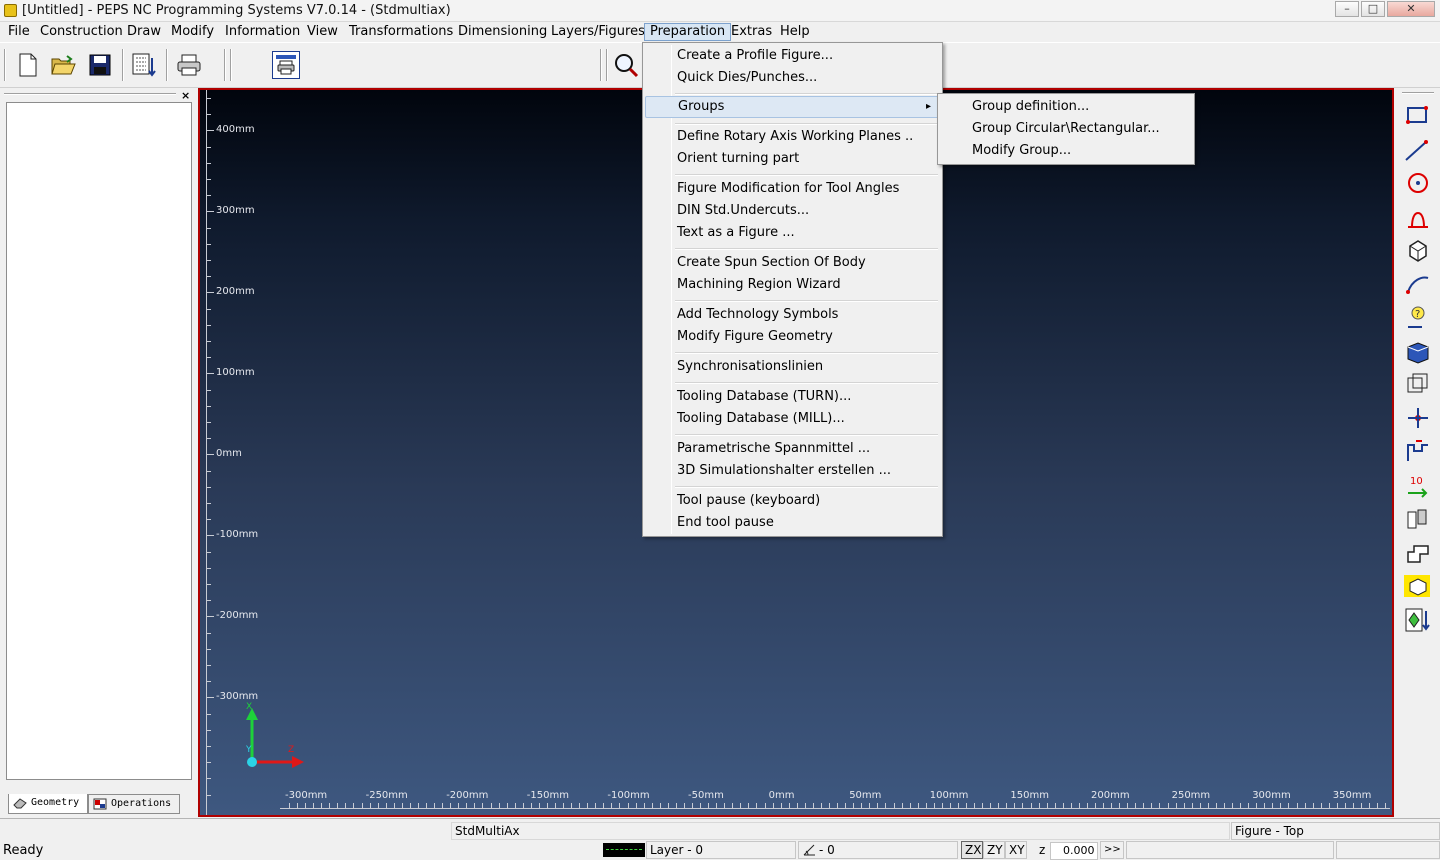  What do you see at coordinates (878, 850) in the screenshot?
I see `status-angle: - 0` at bounding box center [878, 850].